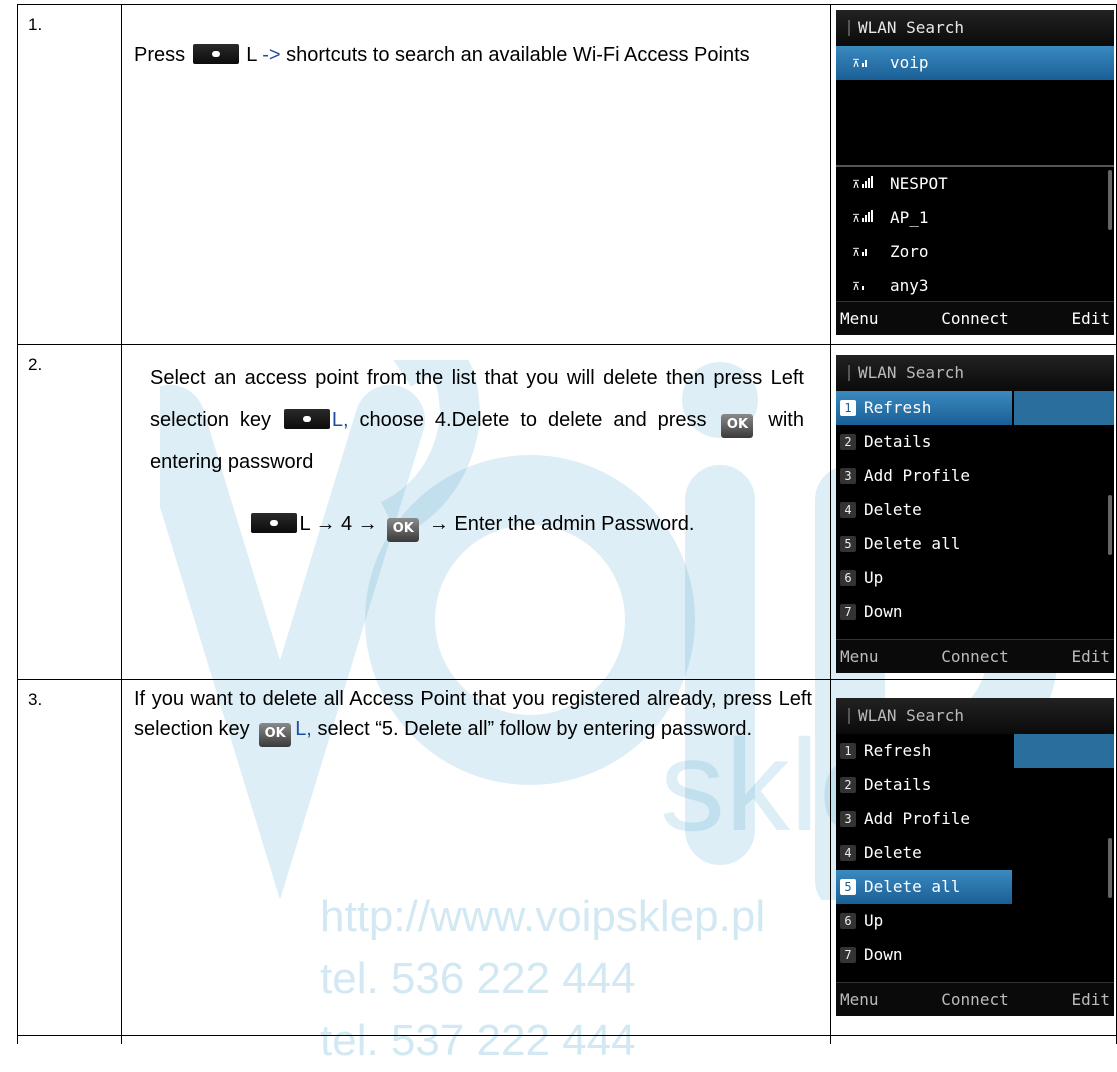  Describe the element at coordinates (975, 286) in the screenshot. I see `list-item: ⊼ any3` at that location.